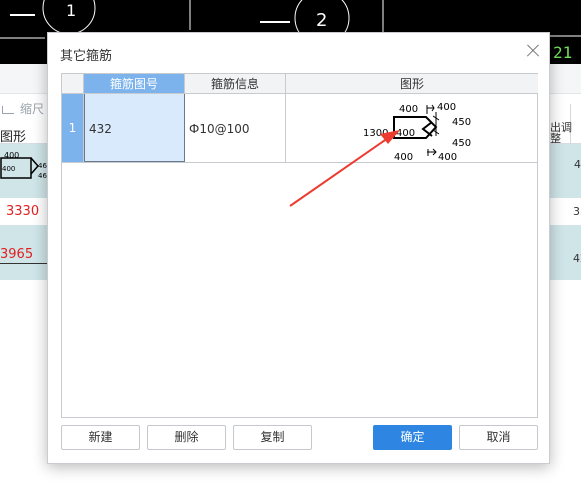 The image size is (581, 496). What do you see at coordinates (321, 20) in the screenshot?
I see `cad-circle-label-2: 2` at bounding box center [321, 20].